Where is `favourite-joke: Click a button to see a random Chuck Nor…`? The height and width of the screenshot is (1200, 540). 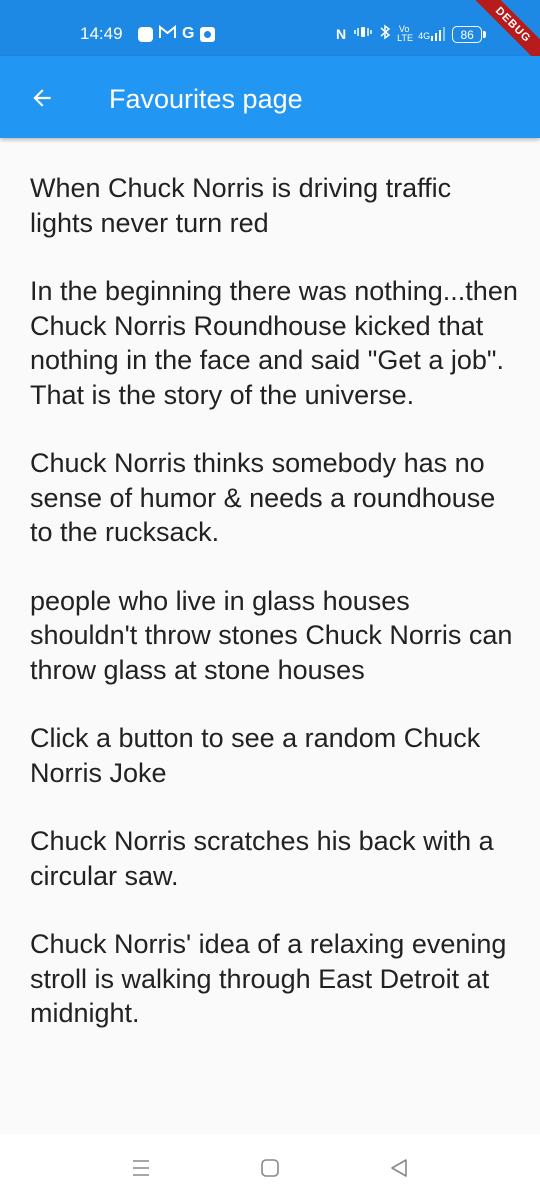 favourite-joke: Click a button to see a random Chuck Nor… is located at coordinates (255, 755).